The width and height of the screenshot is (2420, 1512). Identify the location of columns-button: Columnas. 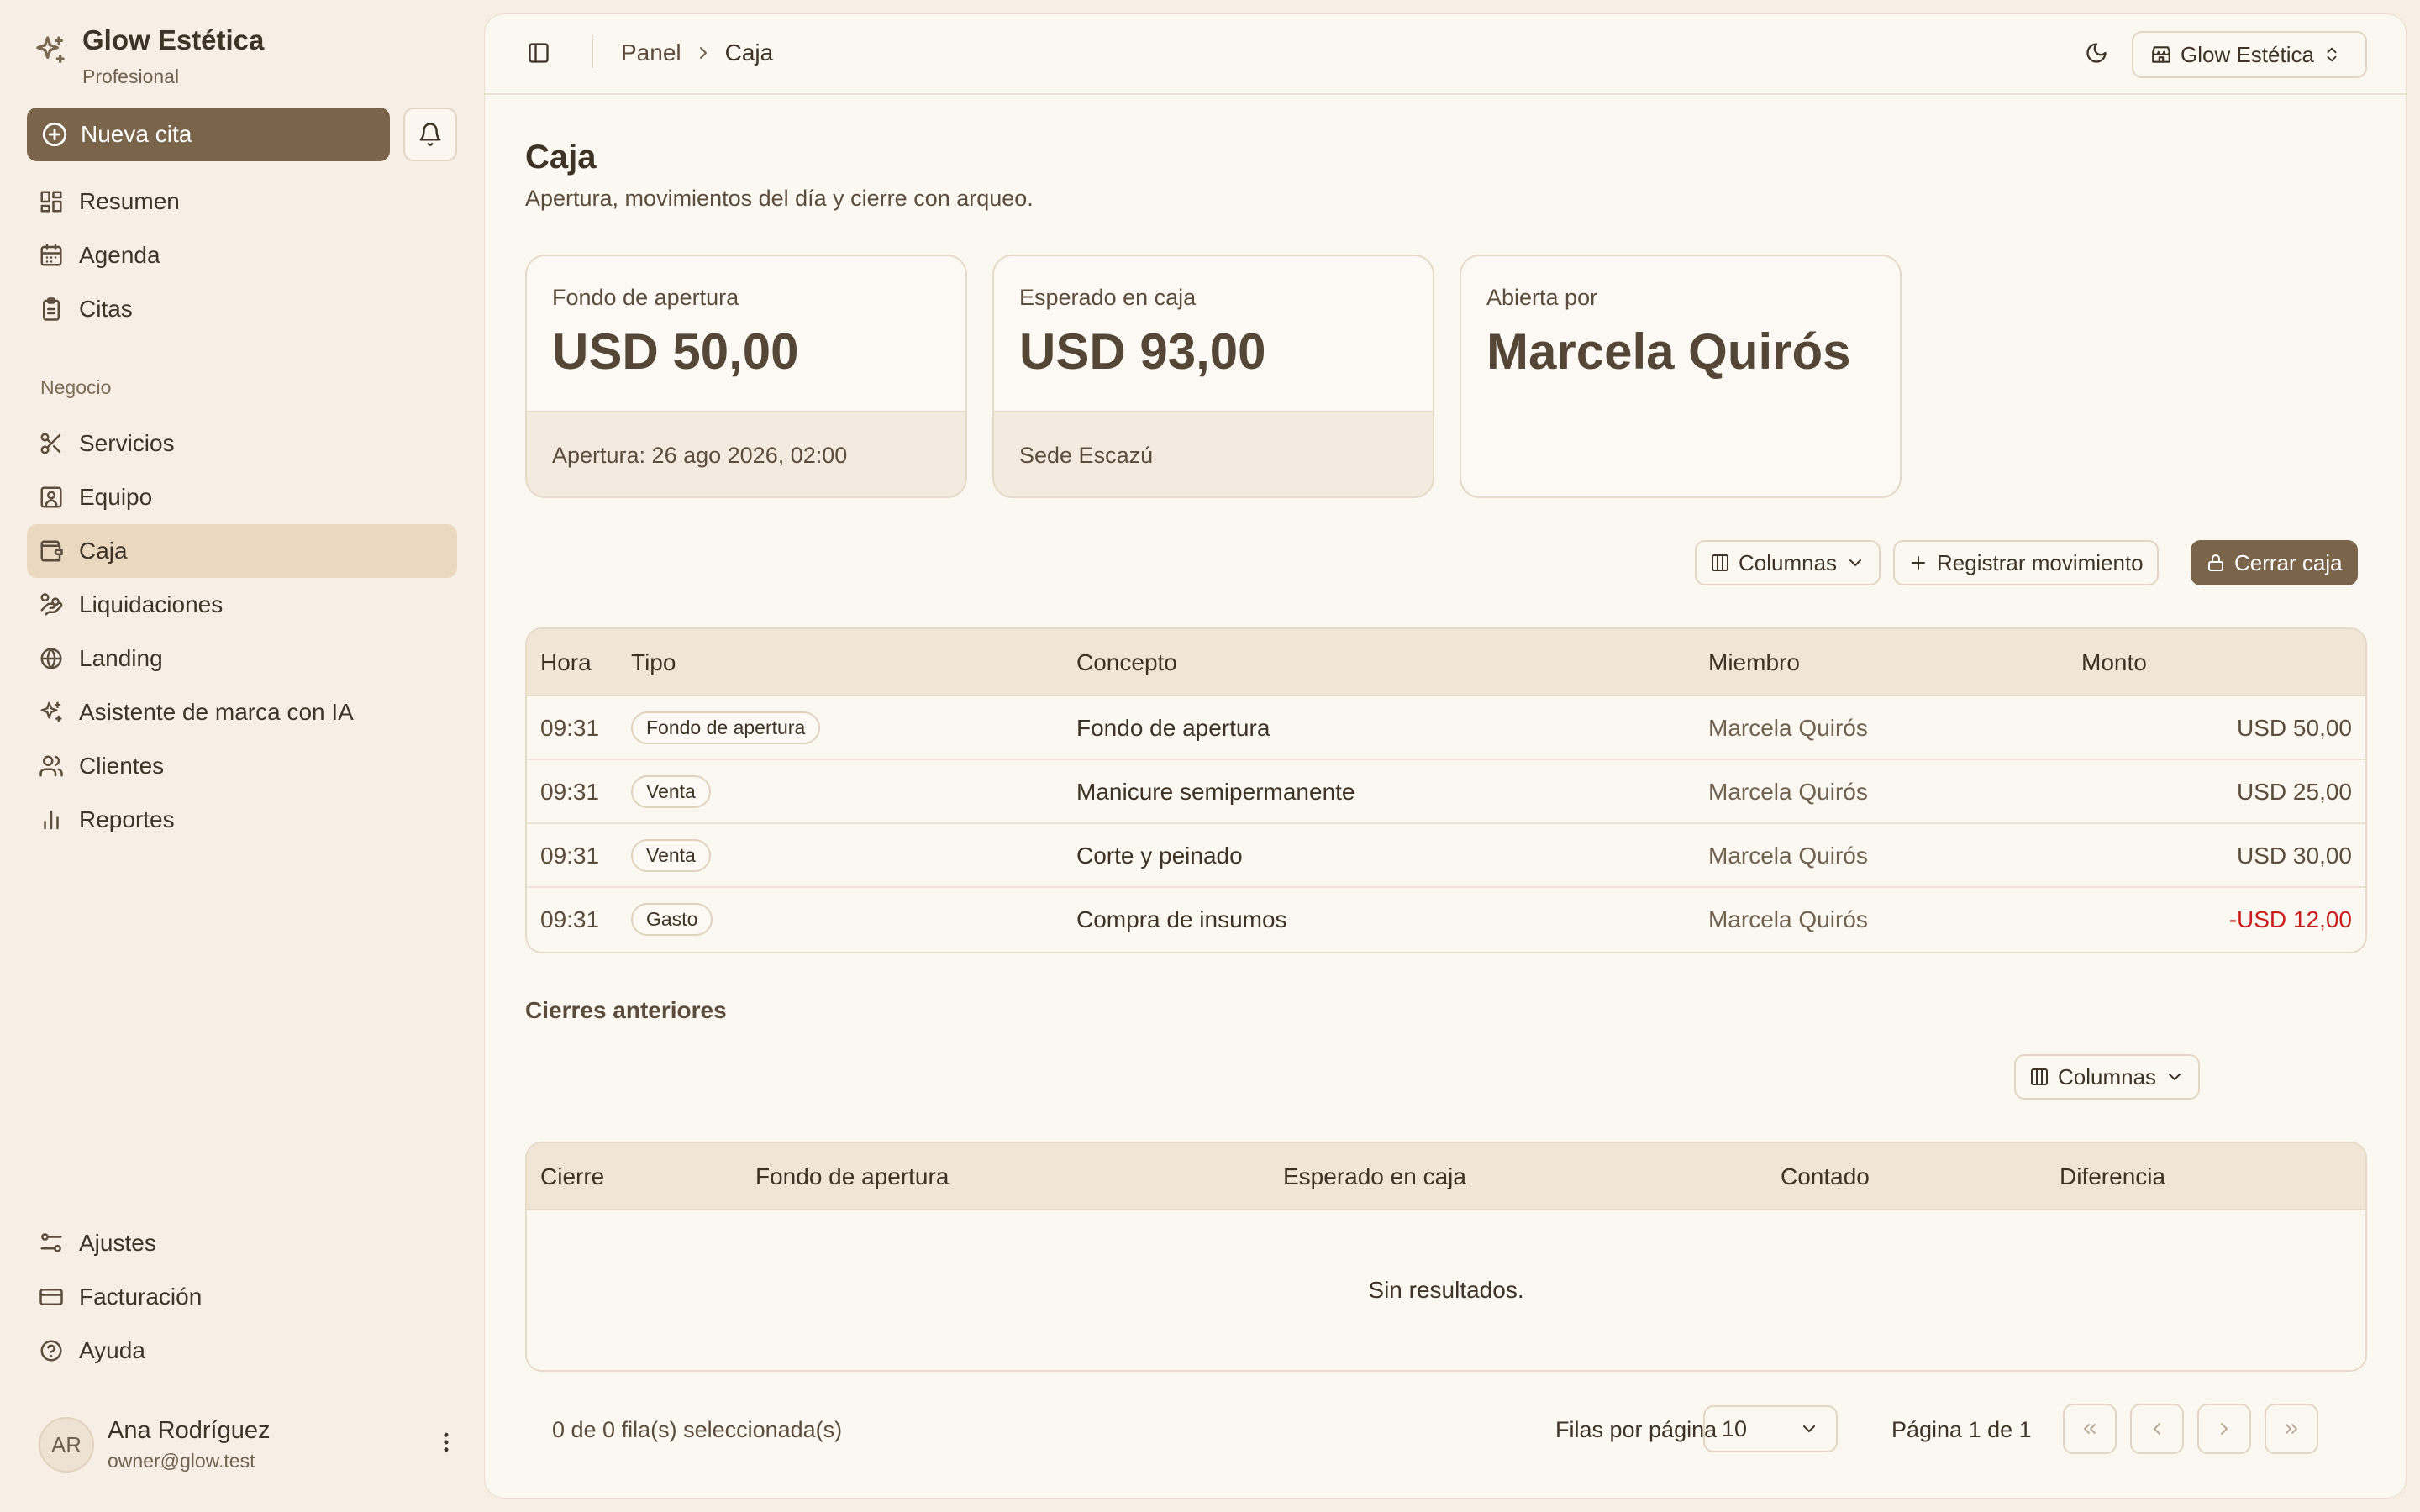
(1788, 562).